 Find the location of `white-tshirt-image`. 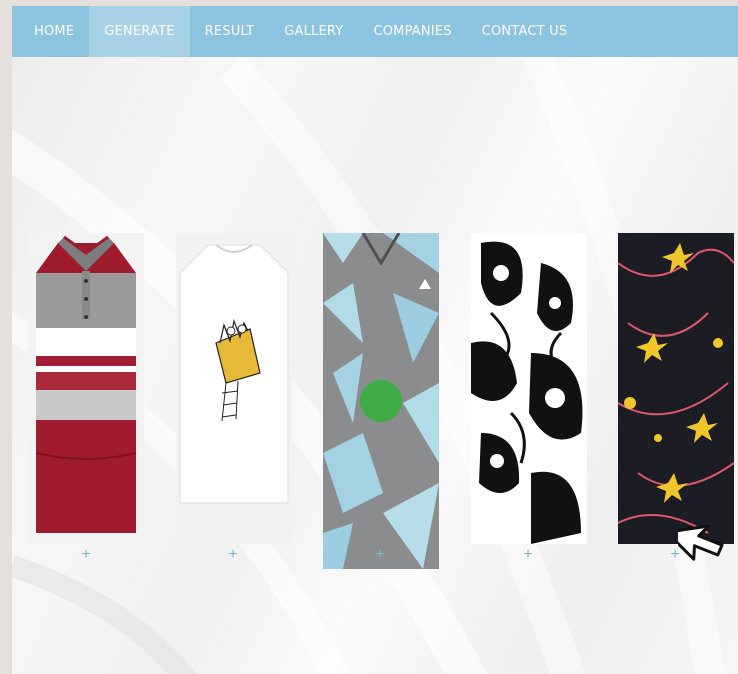

white-tshirt-image is located at coordinates (234, 388).